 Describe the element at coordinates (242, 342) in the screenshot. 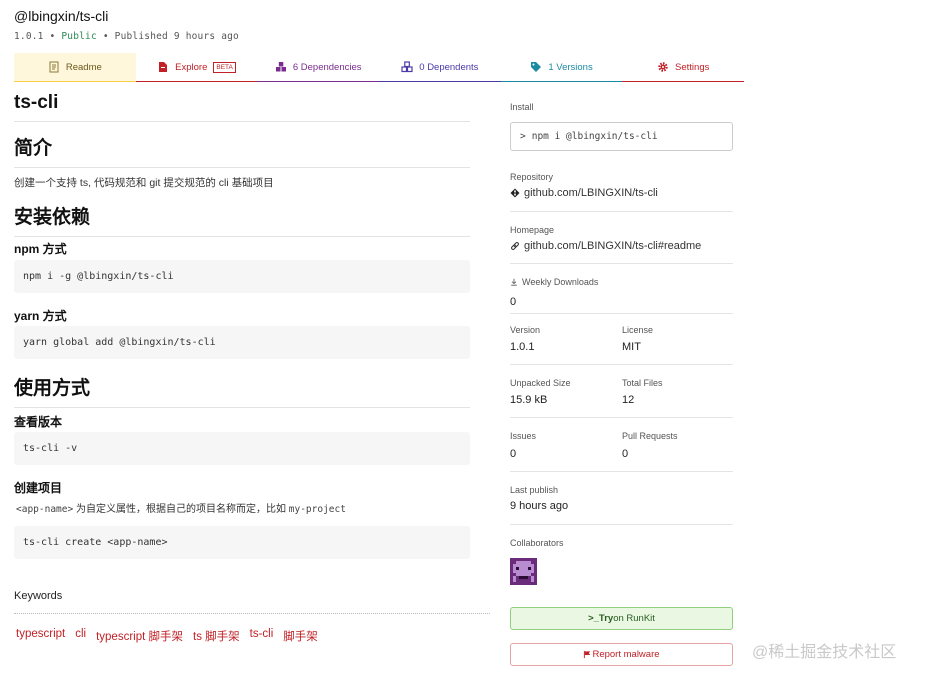

I see `code-block-yarn: yarn global add @lbingxin/ts-cli` at that location.